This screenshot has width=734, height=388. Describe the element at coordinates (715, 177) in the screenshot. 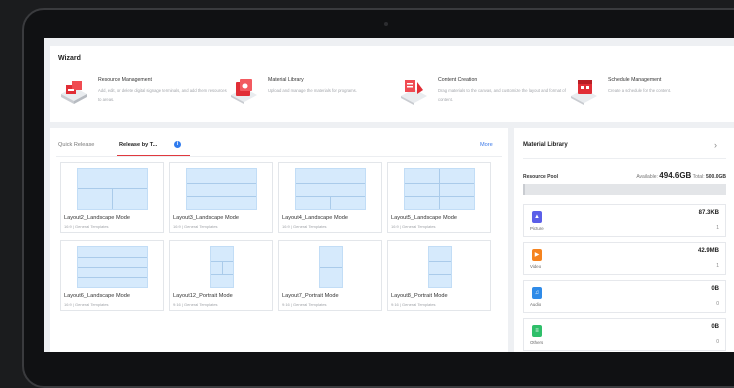

I see `total-value: 500.0GB` at that location.